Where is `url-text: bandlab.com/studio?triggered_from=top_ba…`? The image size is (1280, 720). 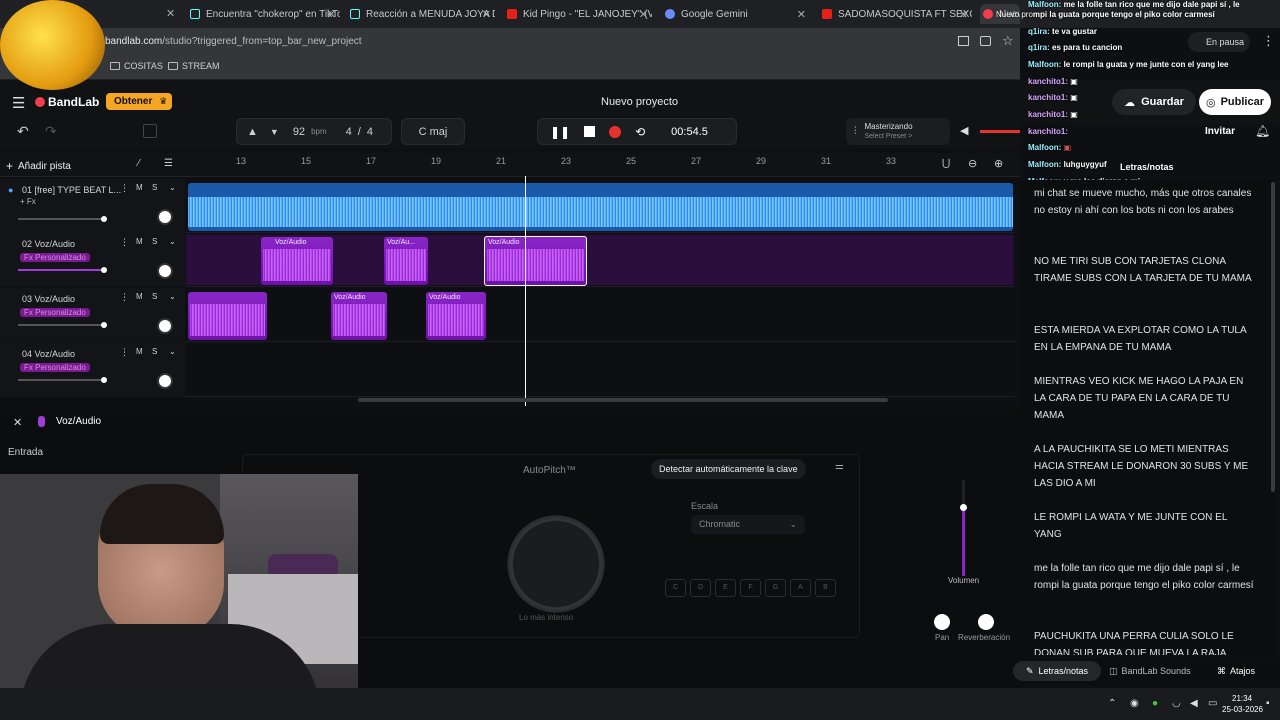
url-text: bandlab.com/studio?triggered_from=top_ba… is located at coordinates (233, 41).